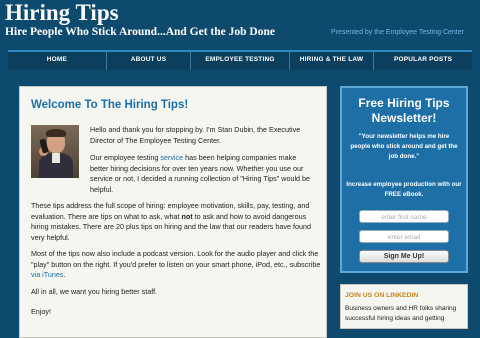 The width and height of the screenshot is (480, 338). I want to click on first-name-input: enter first name, so click(404, 216).